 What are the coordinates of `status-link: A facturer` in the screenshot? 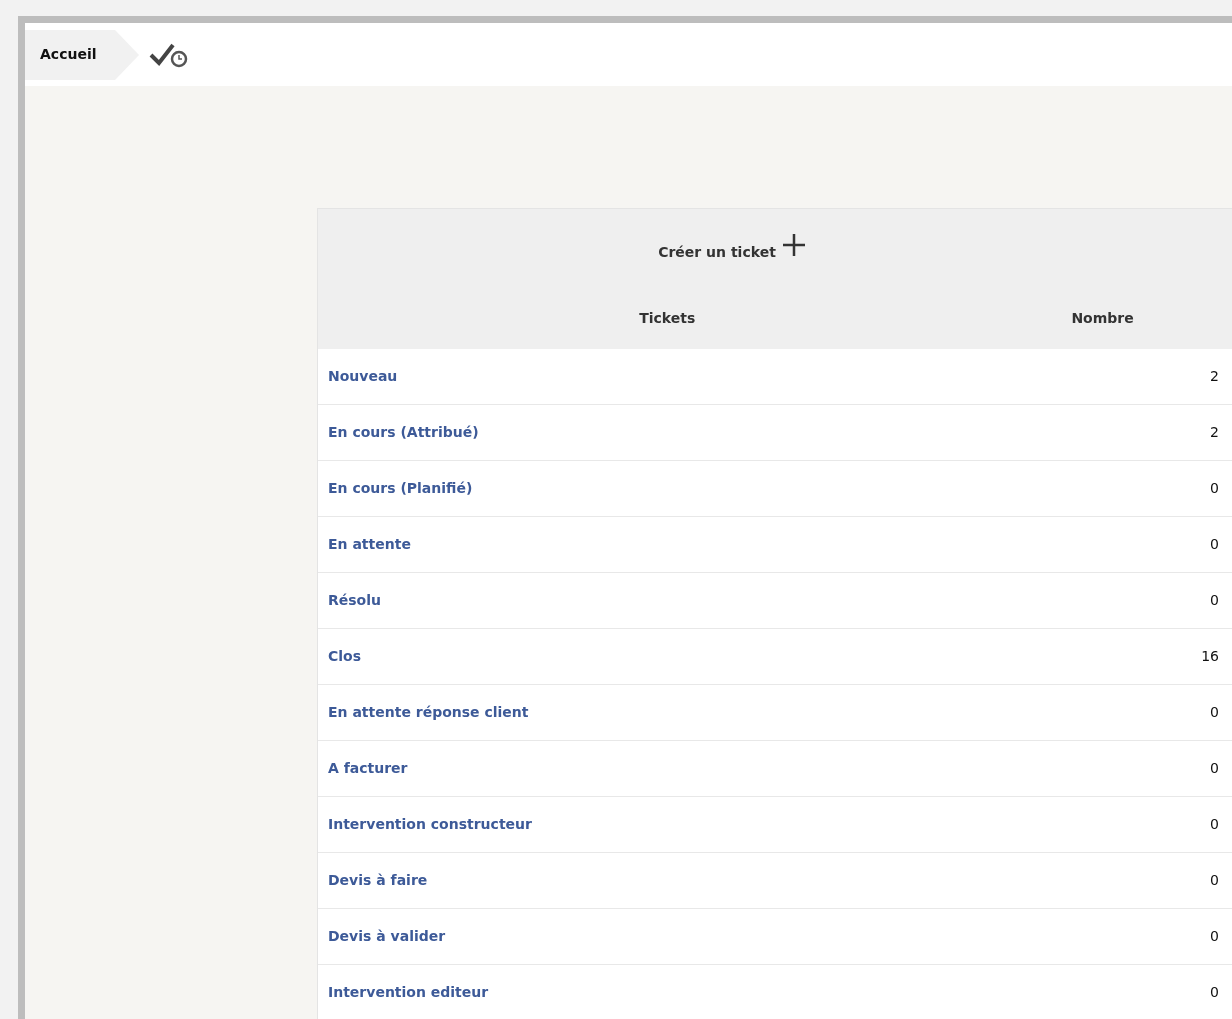 It's located at (368, 768).